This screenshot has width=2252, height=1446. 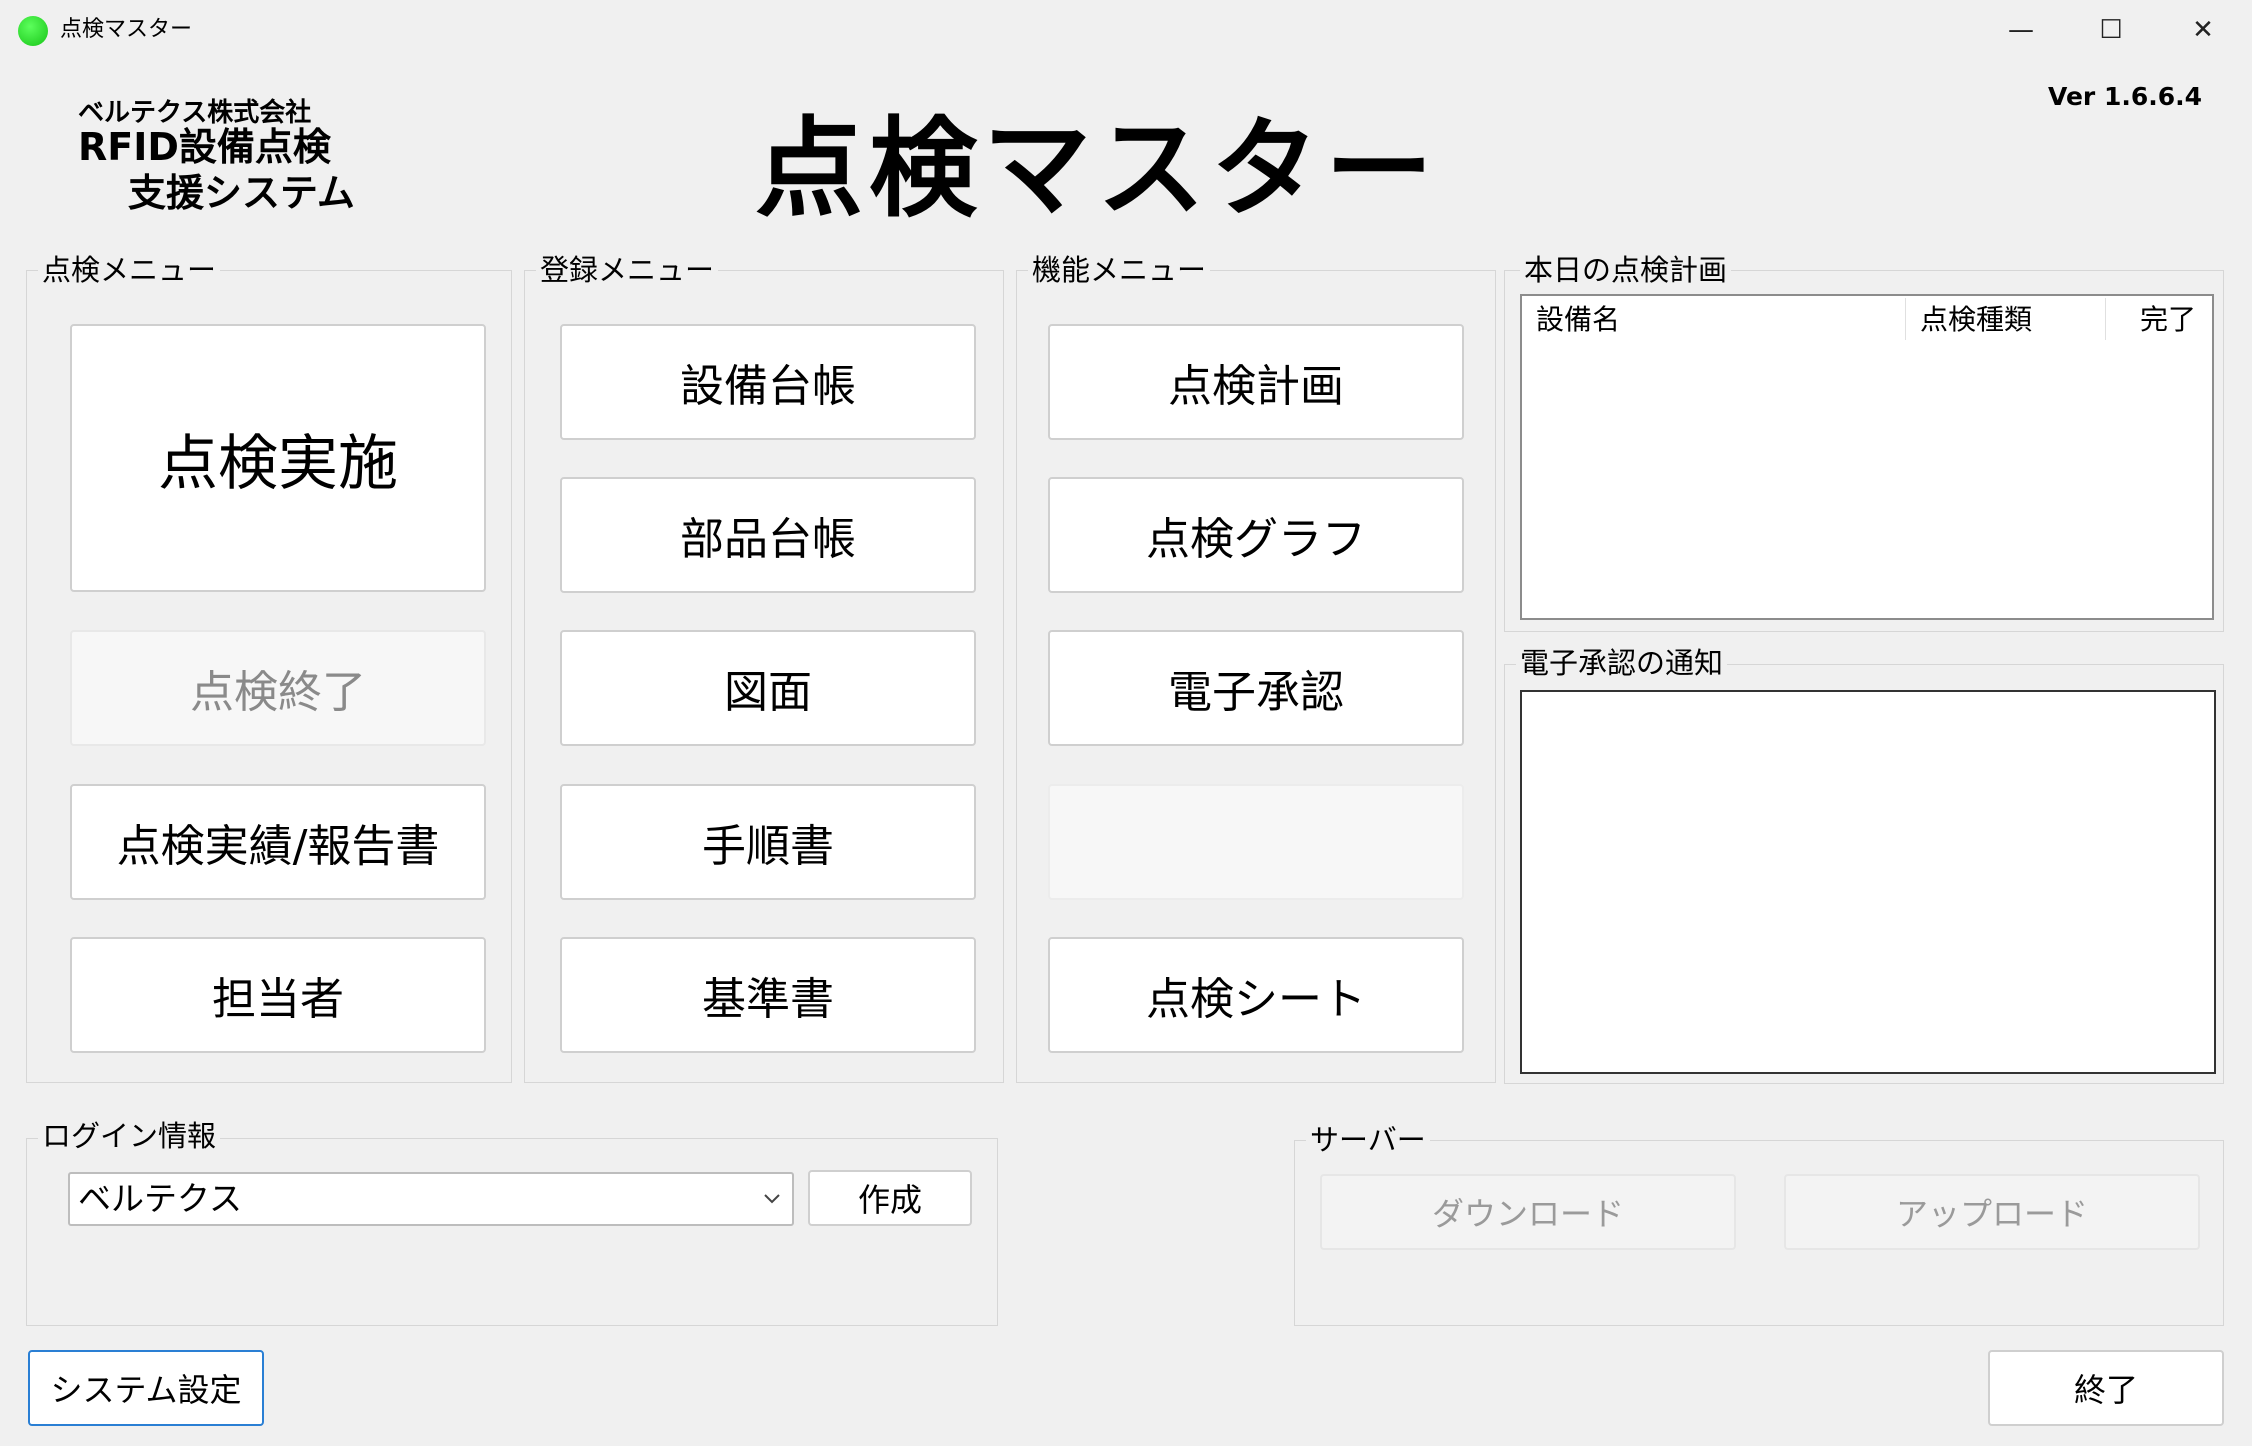 I want to click on standards-button: 基準書, so click(x=768, y=995).